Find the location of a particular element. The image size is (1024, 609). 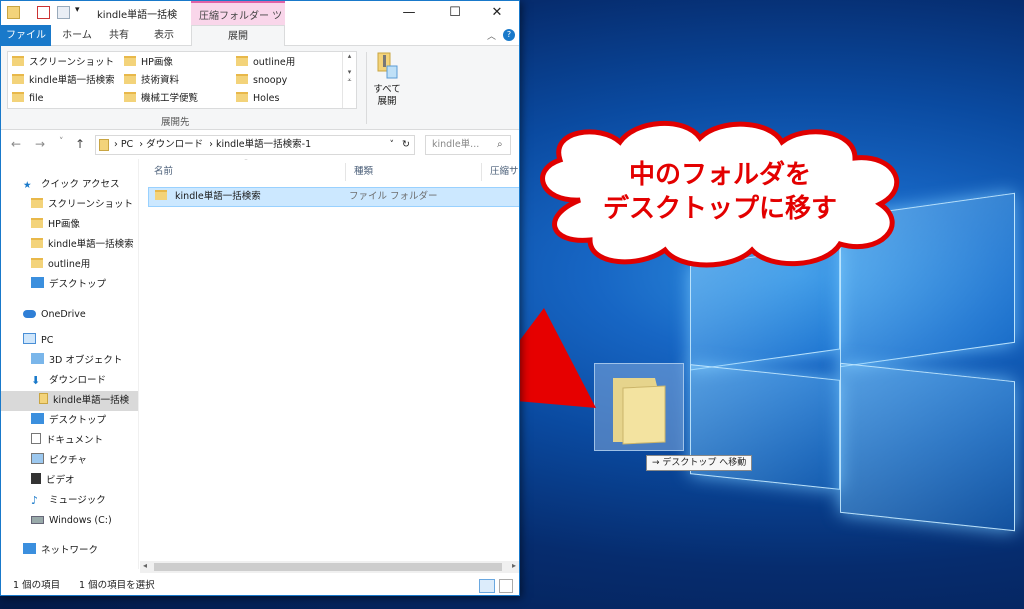

dest-item: スクリーンショット is located at coordinates (63, 62).